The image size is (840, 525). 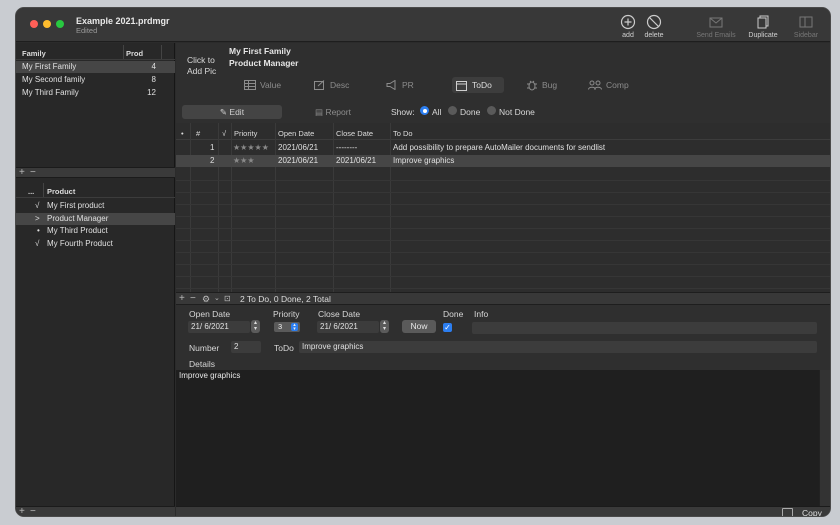 What do you see at coordinates (461, 86) in the screenshot?
I see `calendar-icon` at bounding box center [461, 86].